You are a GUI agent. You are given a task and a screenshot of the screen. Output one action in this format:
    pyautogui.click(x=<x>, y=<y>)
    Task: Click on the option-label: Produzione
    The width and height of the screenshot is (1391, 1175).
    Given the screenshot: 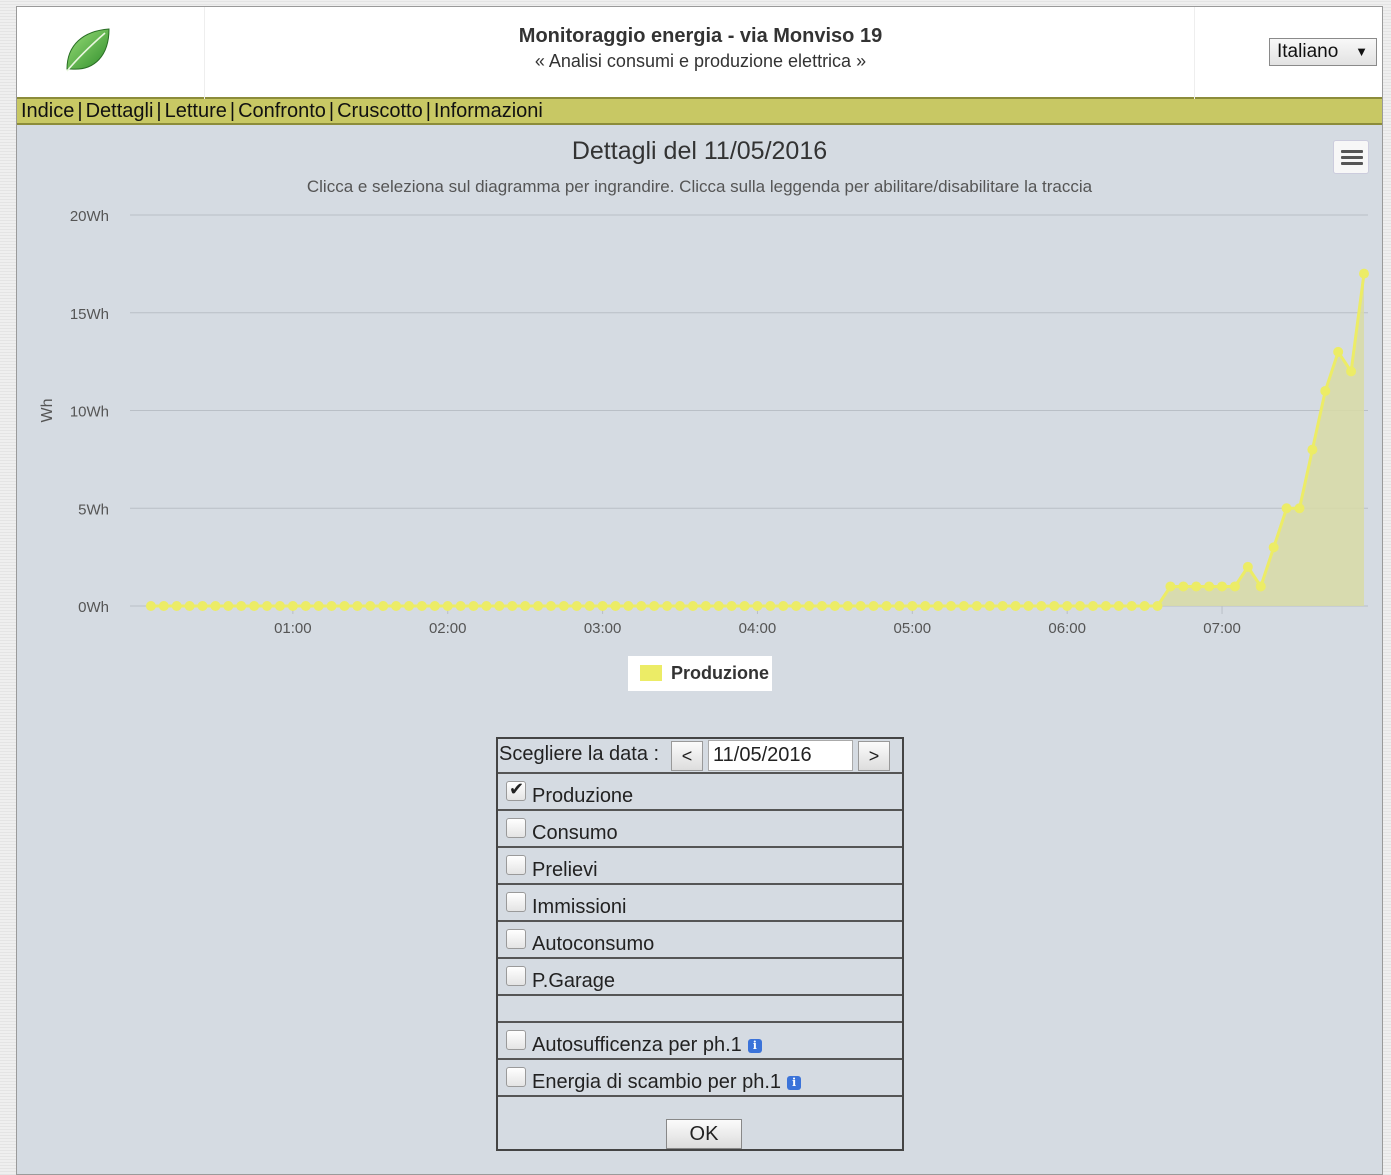 What is the action you would take?
    pyautogui.click(x=583, y=796)
    